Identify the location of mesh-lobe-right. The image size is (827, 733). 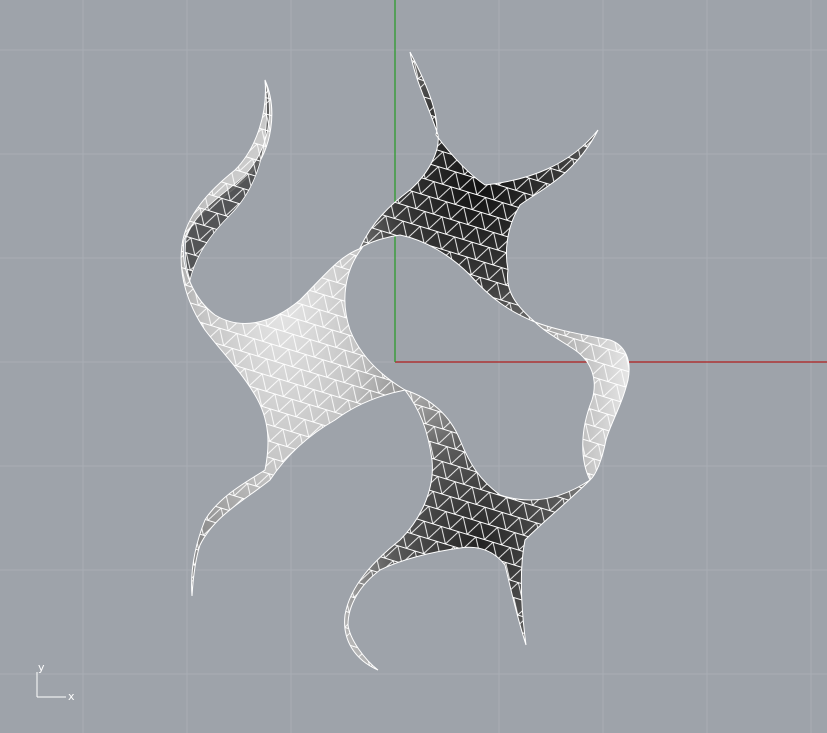
(582, 401).